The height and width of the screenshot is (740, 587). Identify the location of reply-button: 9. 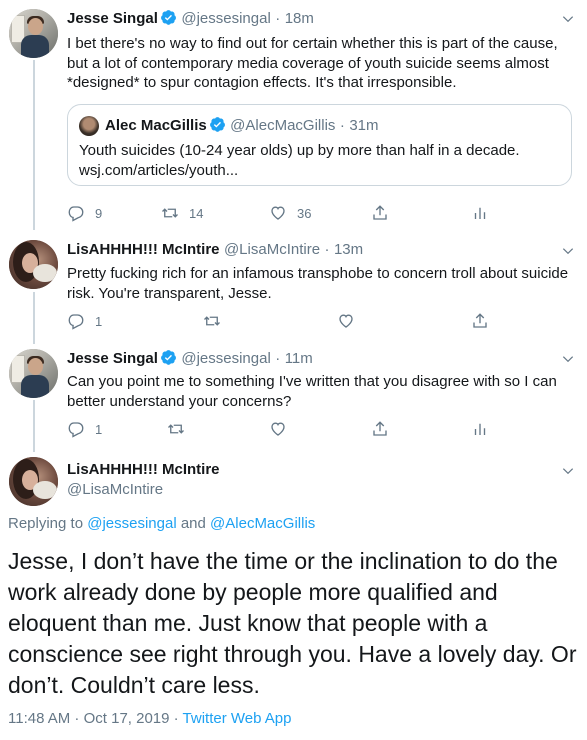
(84, 213).